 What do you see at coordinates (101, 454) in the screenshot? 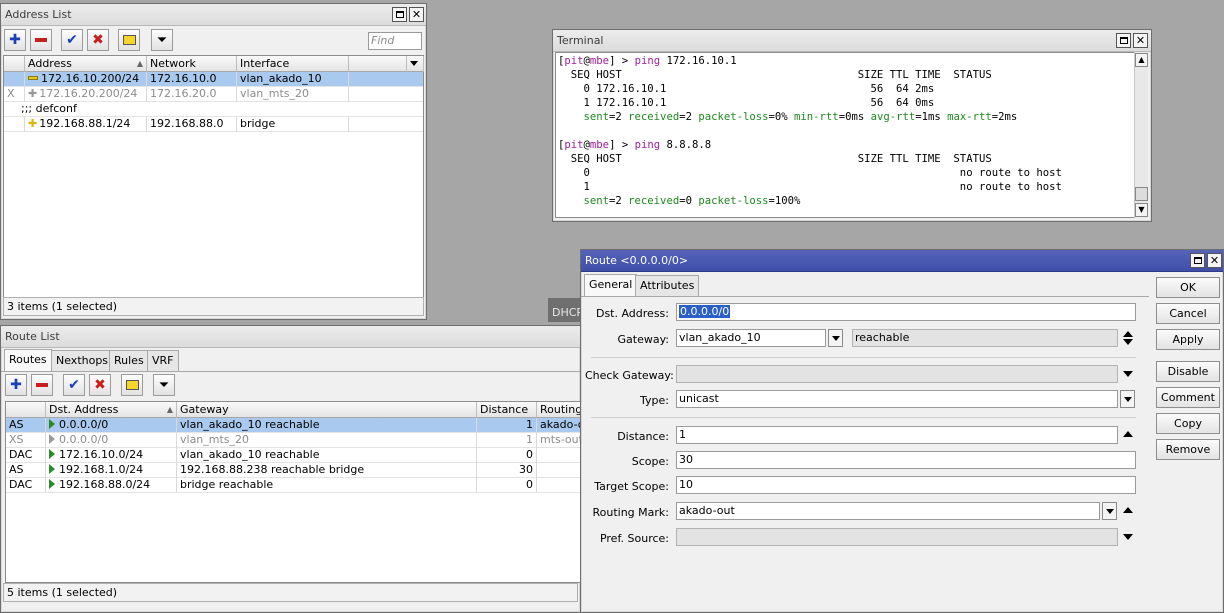
I see `dst-text: 172.16.10.0/24` at bounding box center [101, 454].